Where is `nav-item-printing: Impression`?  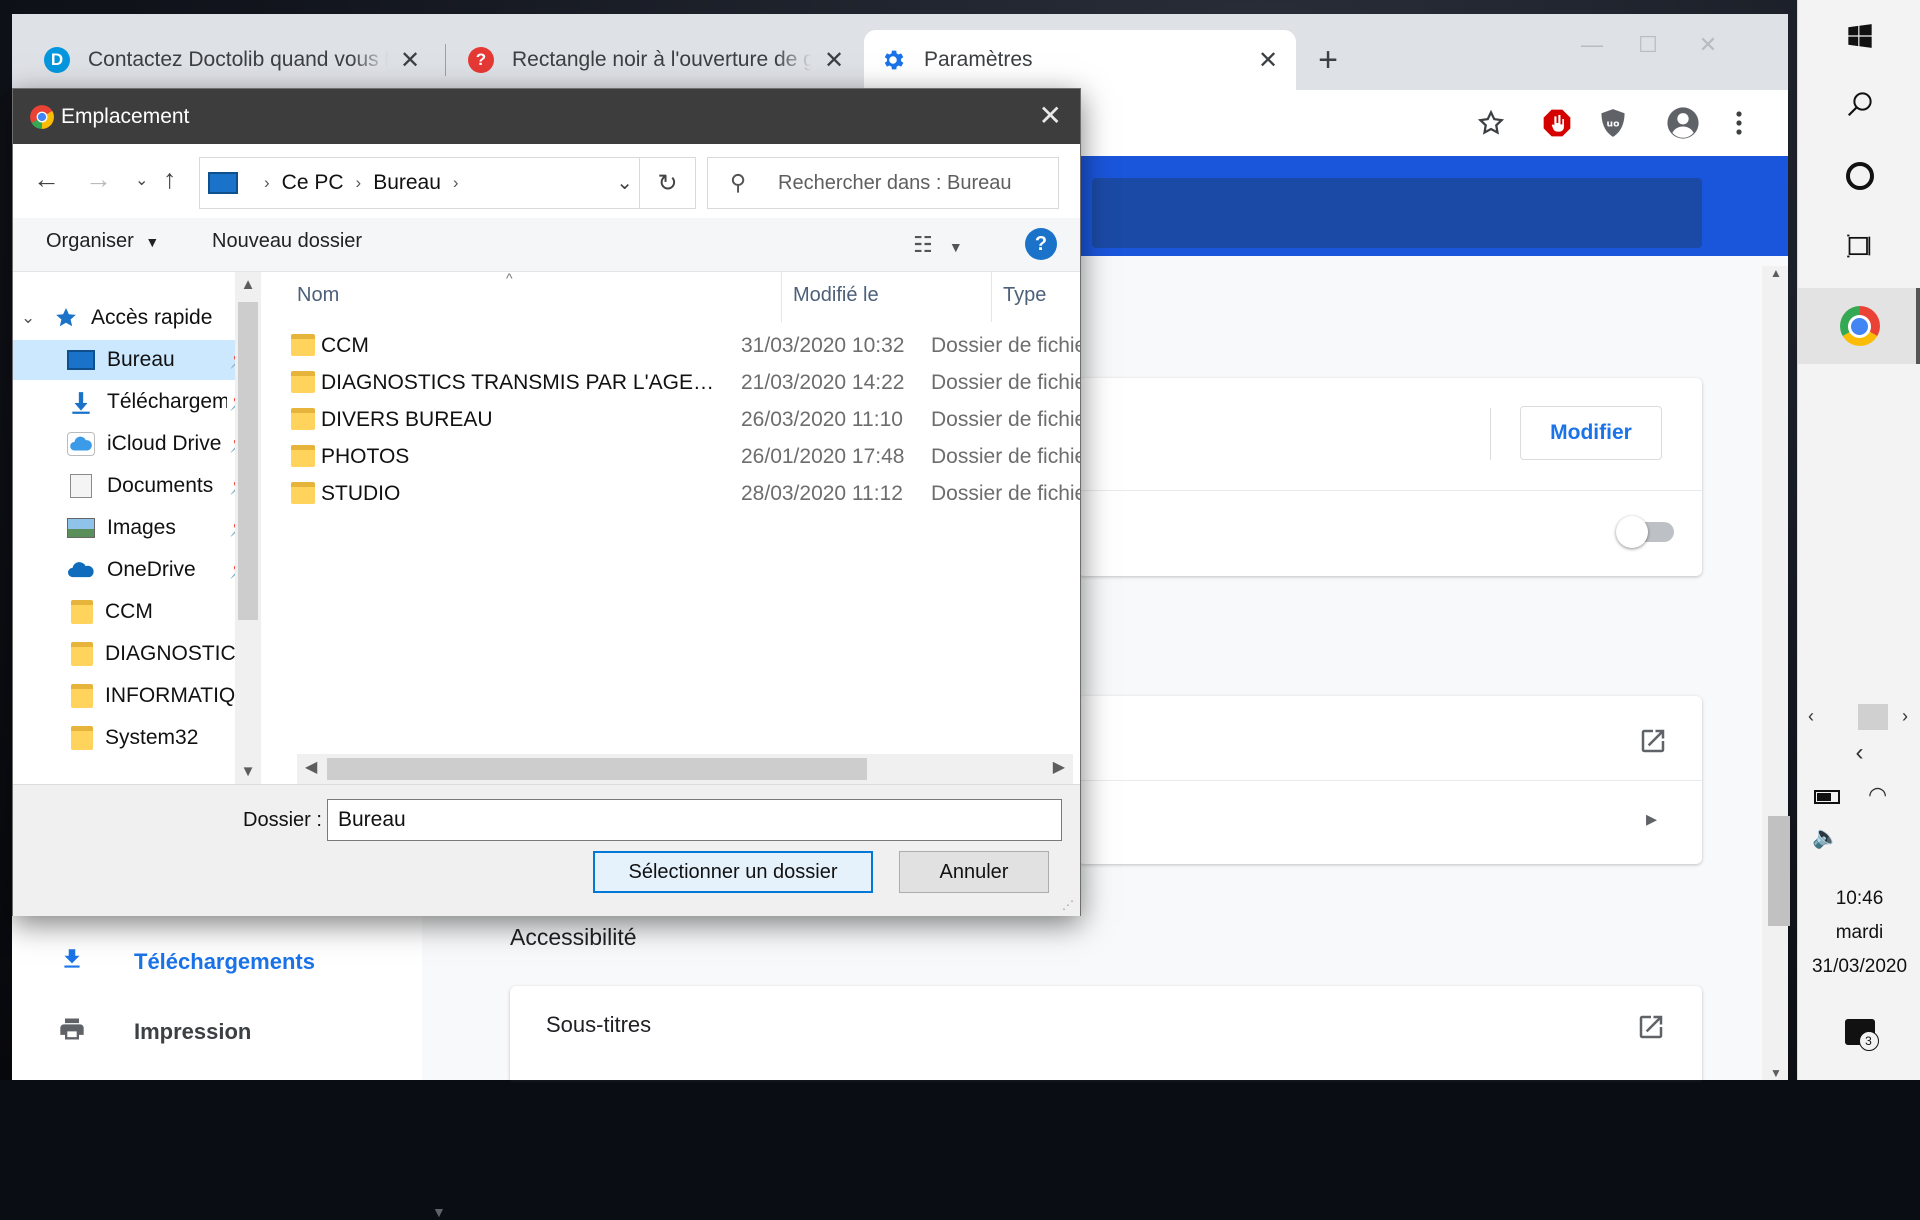
nav-item-printing: Impression is located at coordinates (151, 1032).